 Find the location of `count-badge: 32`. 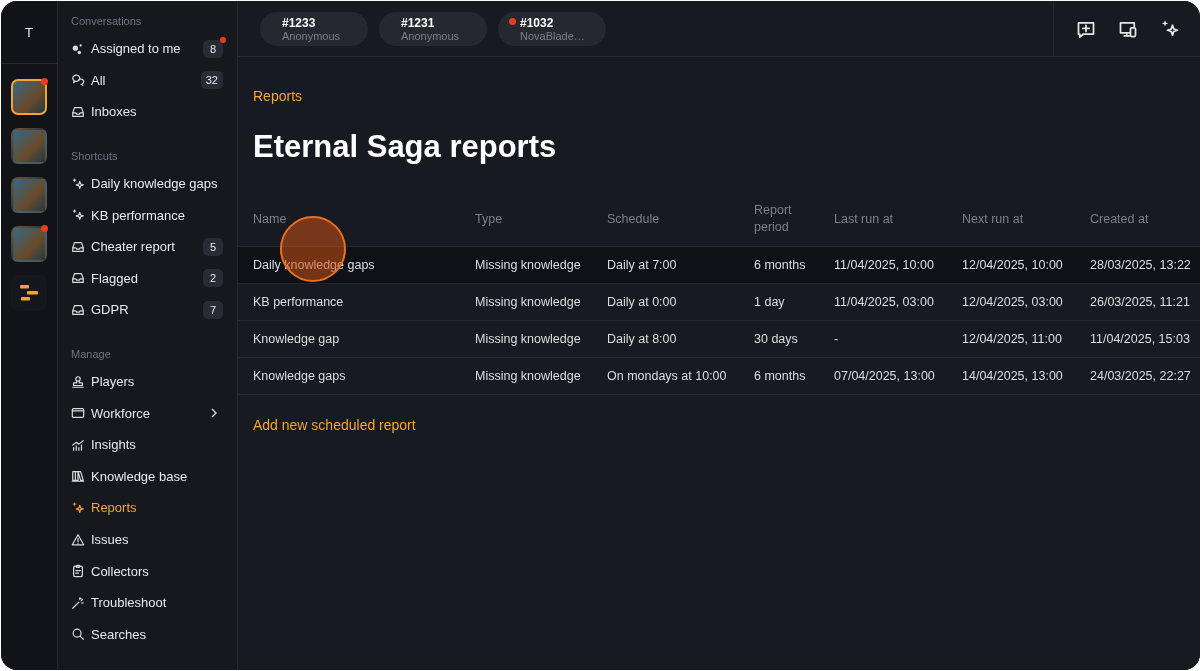

count-badge: 32 is located at coordinates (211, 80).